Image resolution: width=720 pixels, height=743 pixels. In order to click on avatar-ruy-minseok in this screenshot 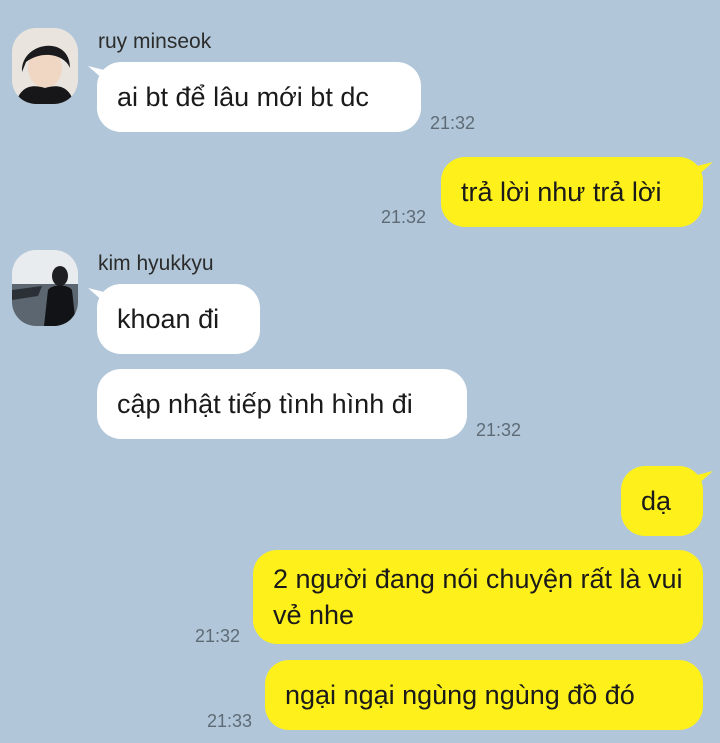, I will do `click(45, 66)`.